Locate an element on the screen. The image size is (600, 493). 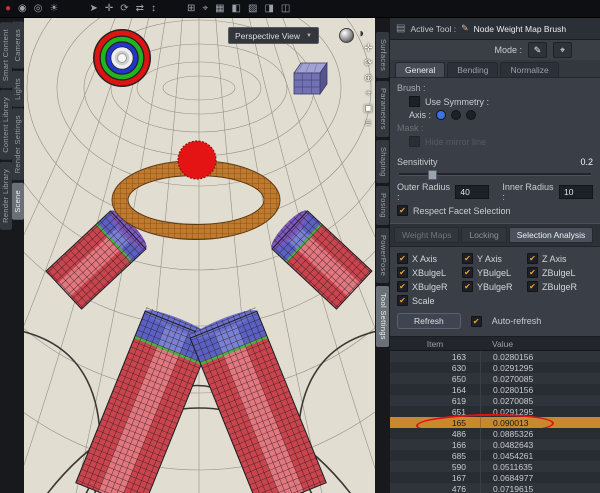
view-selector: Perspective View ▼ is located at coordinates (273, 35).